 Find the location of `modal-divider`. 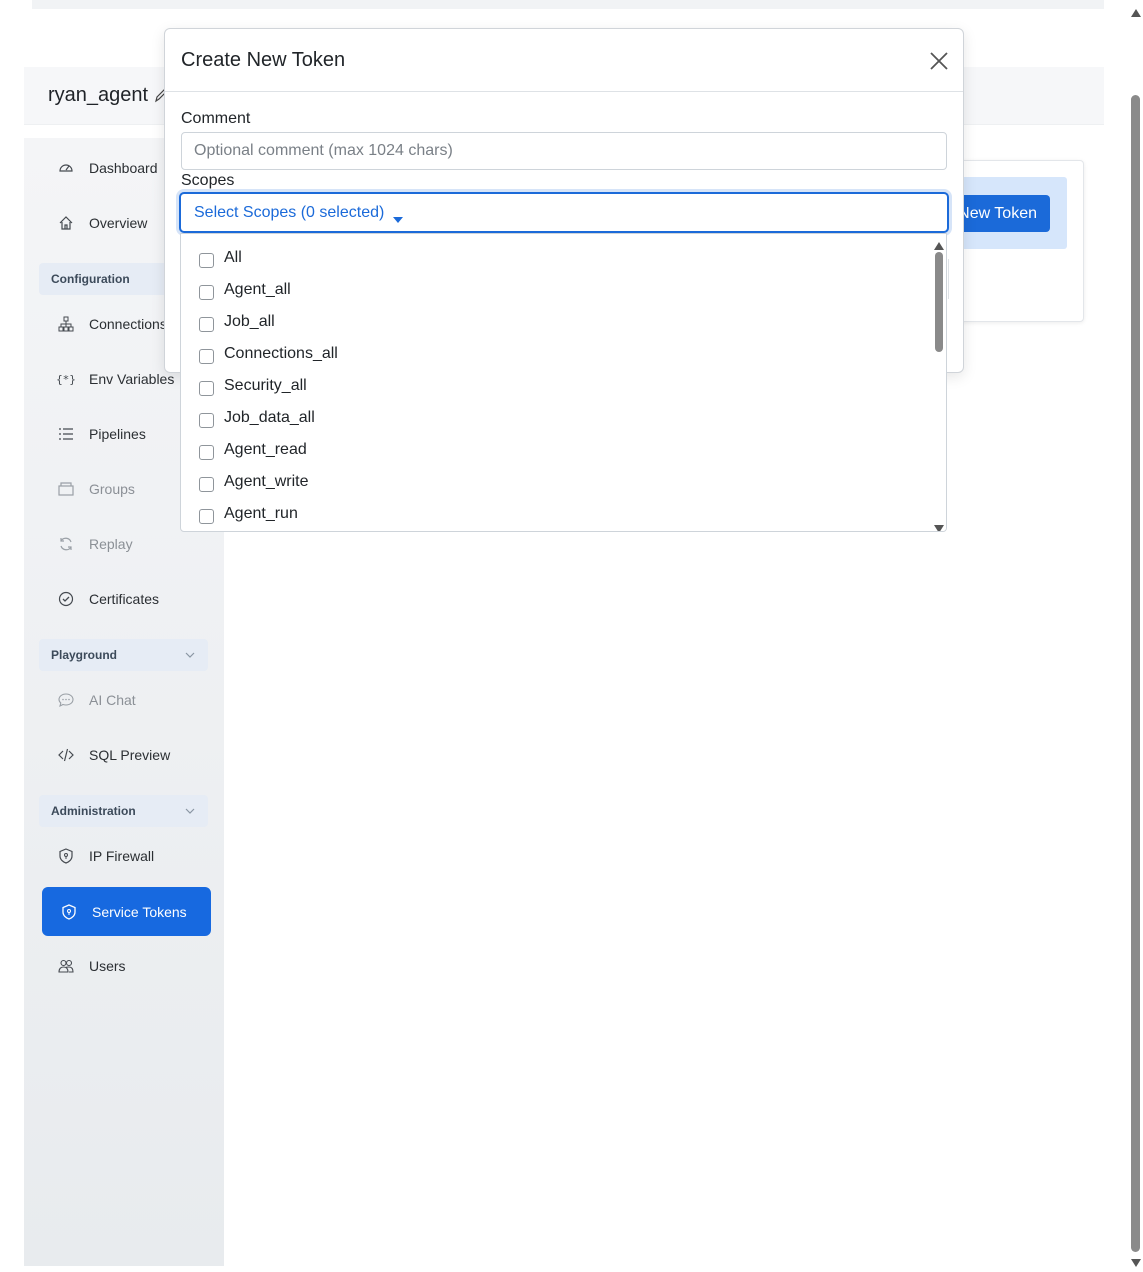

modal-divider is located at coordinates (948, 279).